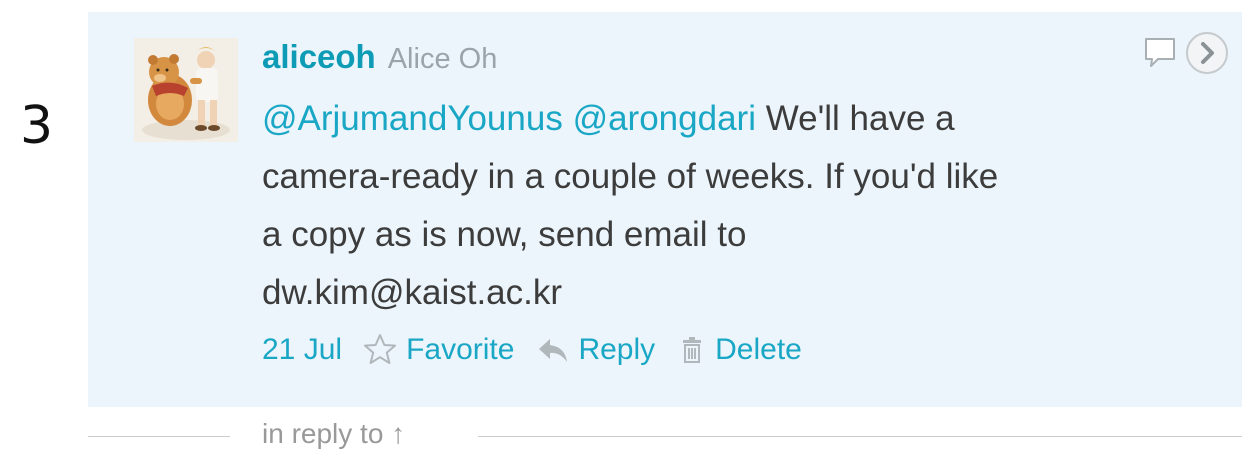  I want to click on row-number: 3, so click(37, 126).